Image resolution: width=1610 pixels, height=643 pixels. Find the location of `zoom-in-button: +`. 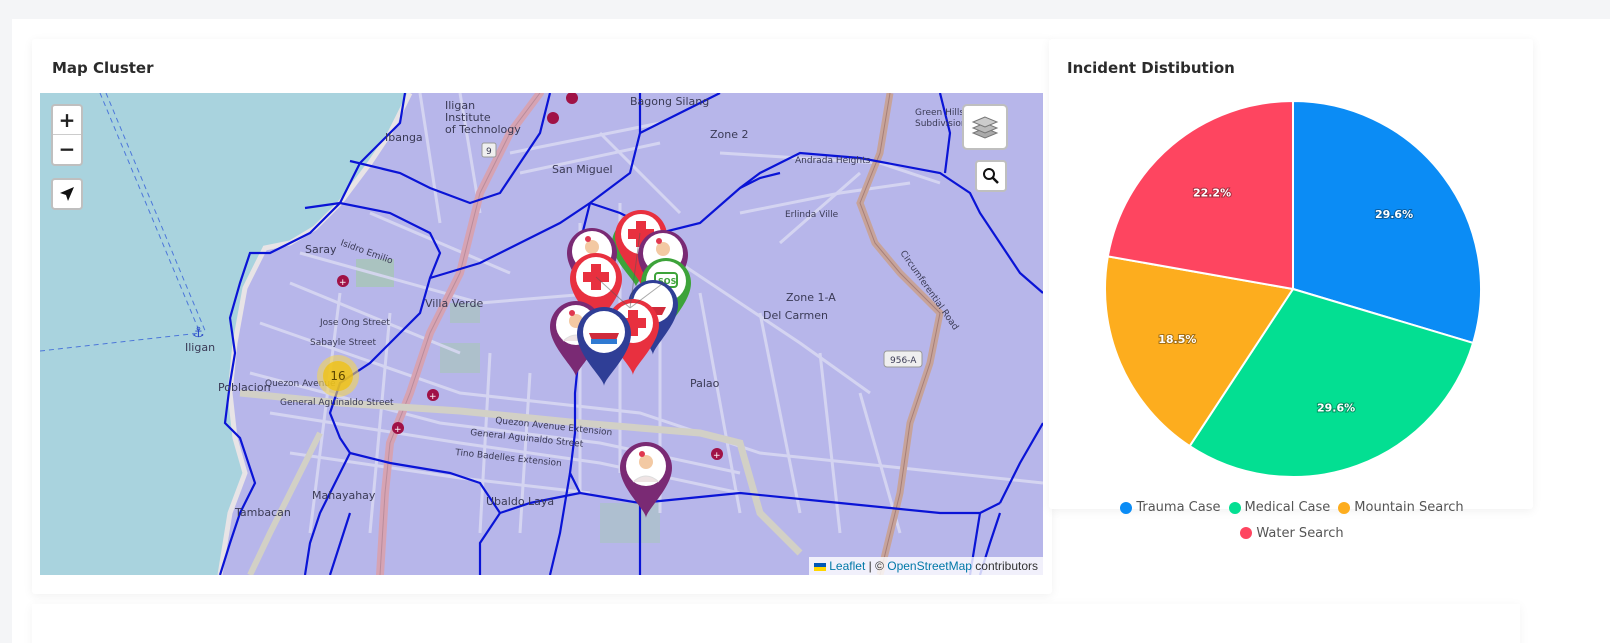

zoom-in-button: + is located at coordinates (67, 120).